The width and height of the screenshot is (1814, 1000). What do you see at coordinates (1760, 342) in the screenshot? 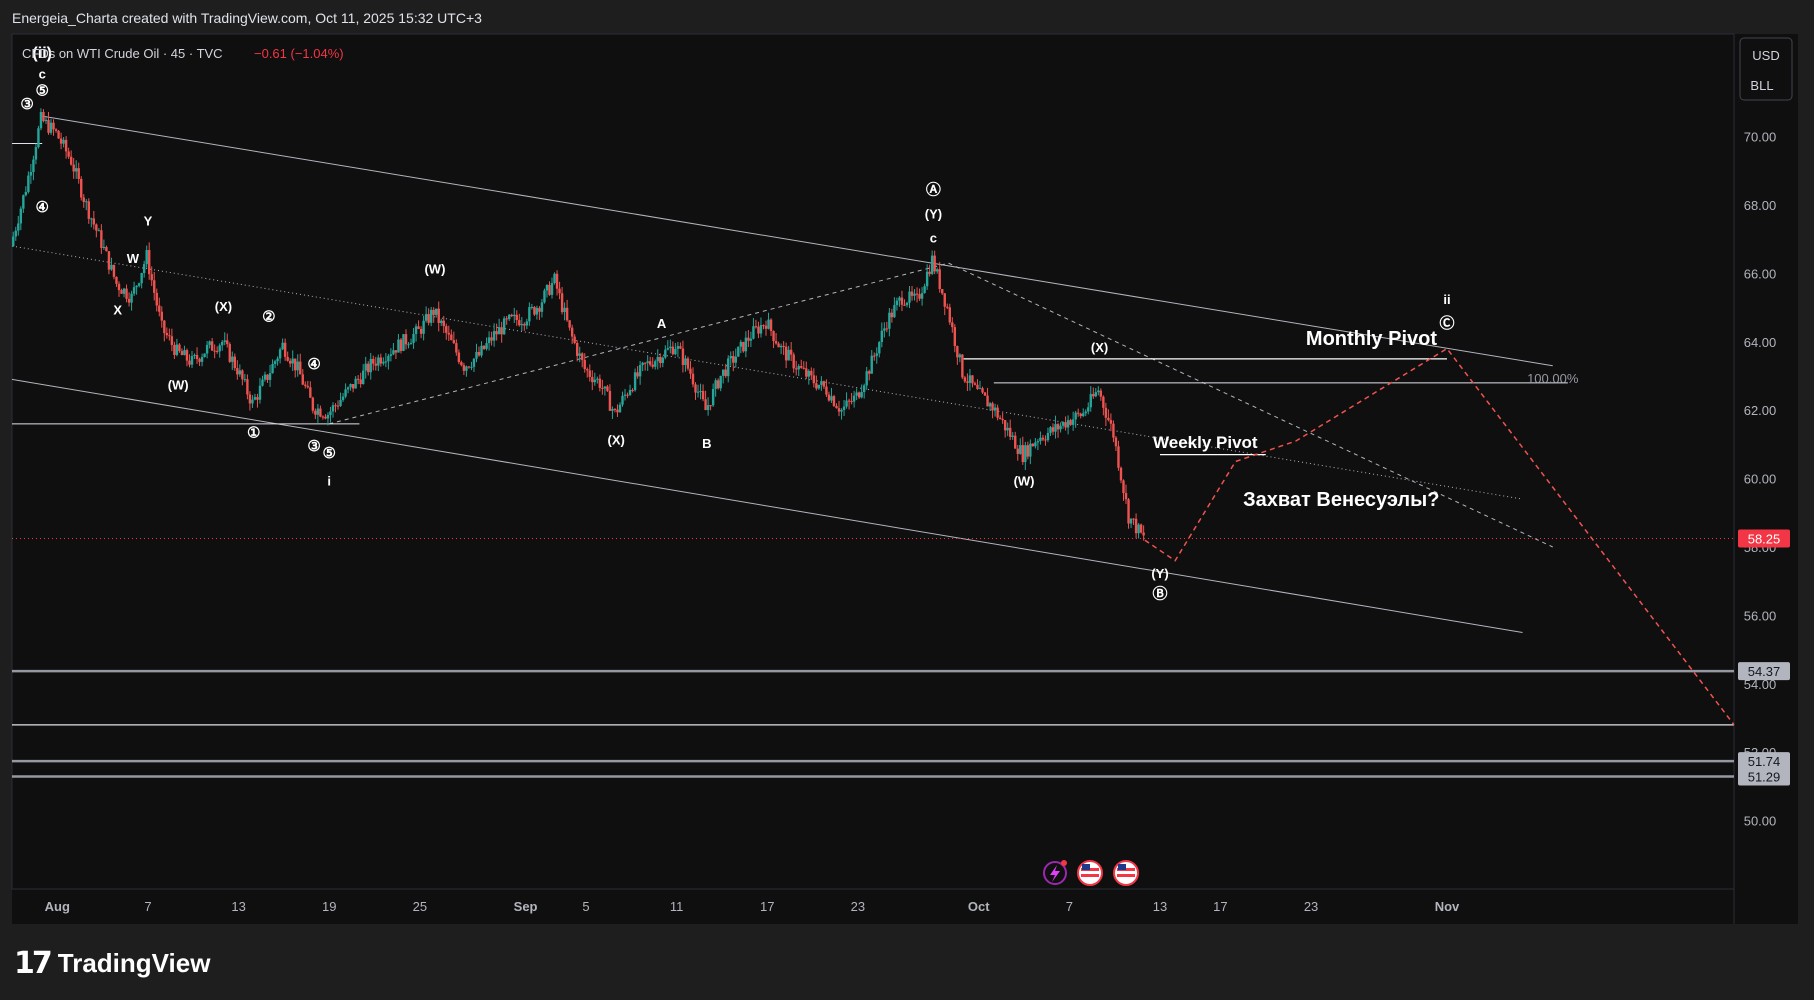
I see `y-tick-label: 64.00` at bounding box center [1760, 342].